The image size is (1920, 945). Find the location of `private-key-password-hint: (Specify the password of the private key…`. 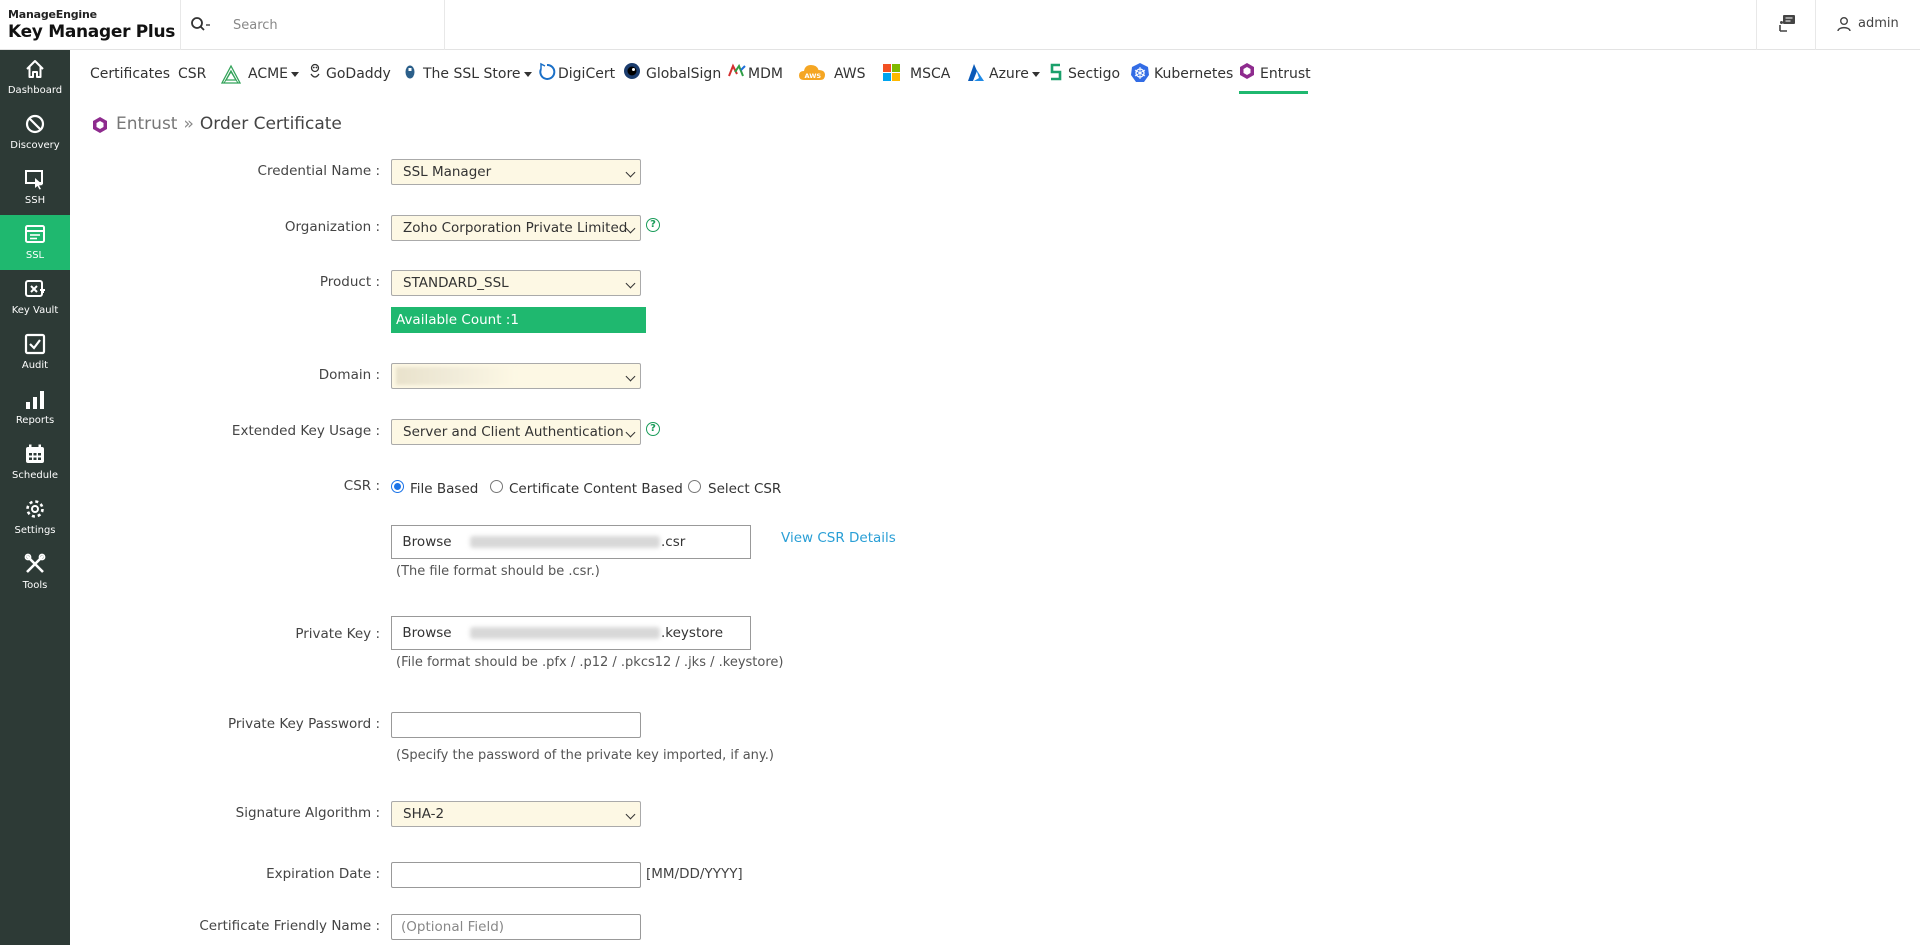

private-key-password-hint: (Specify the password of the private key… is located at coordinates (585, 755).